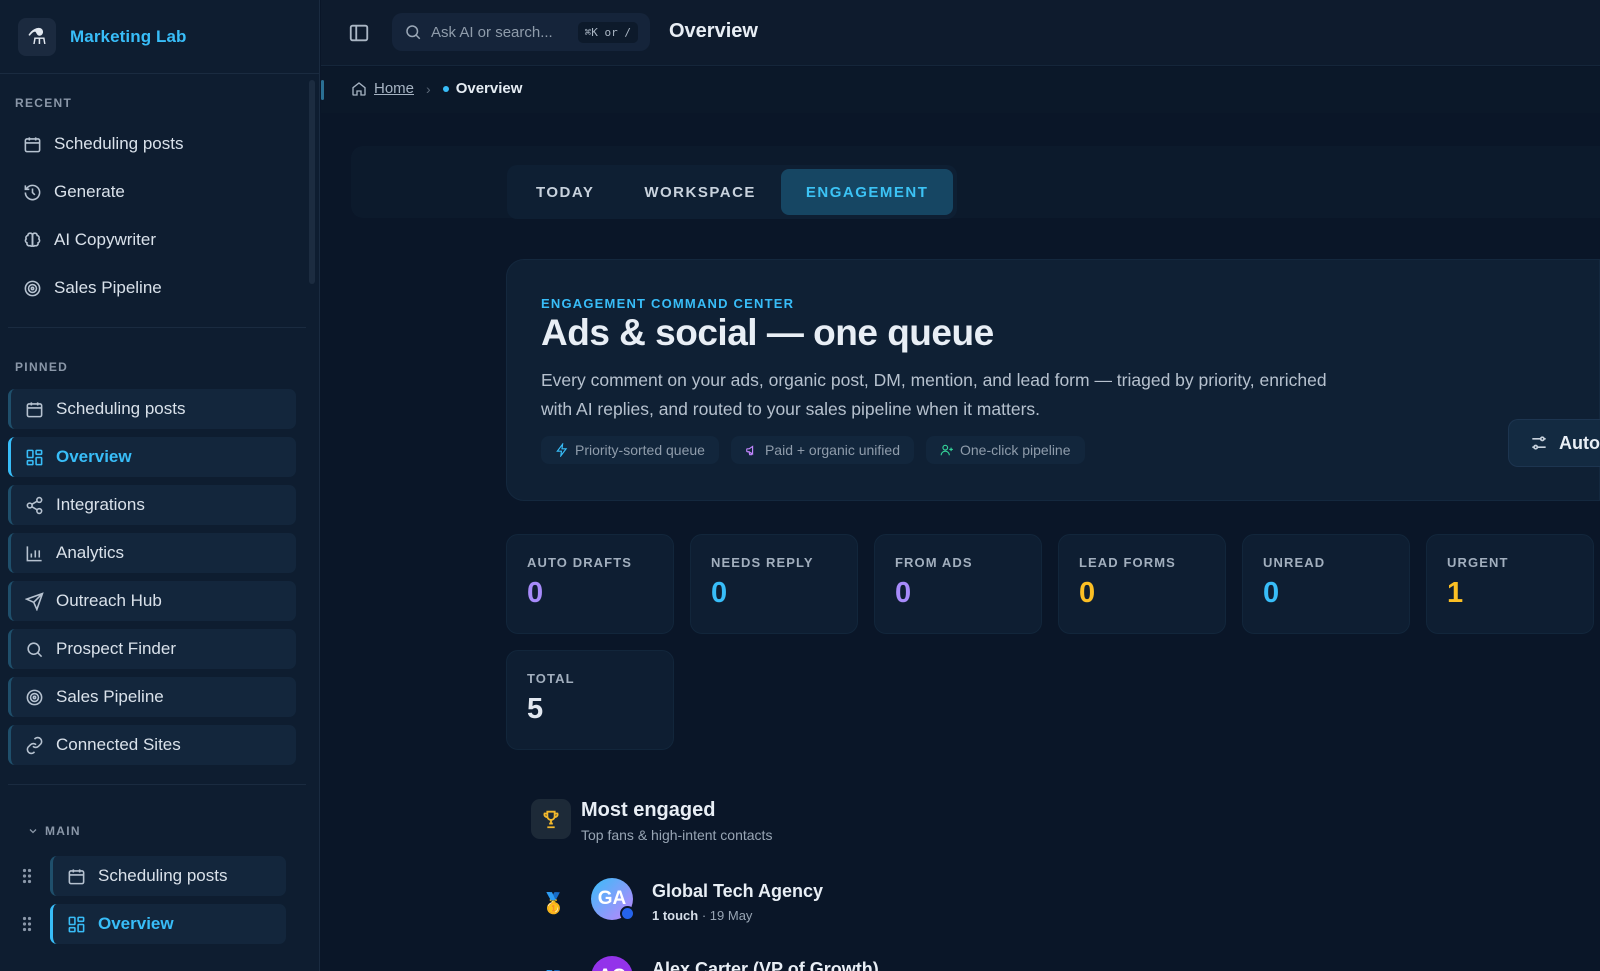 This screenshot has height=971, width=1600. Describe the element at coordinates (675, 915) in the screenshot. I see `touch-count: 1 touch` at that location.